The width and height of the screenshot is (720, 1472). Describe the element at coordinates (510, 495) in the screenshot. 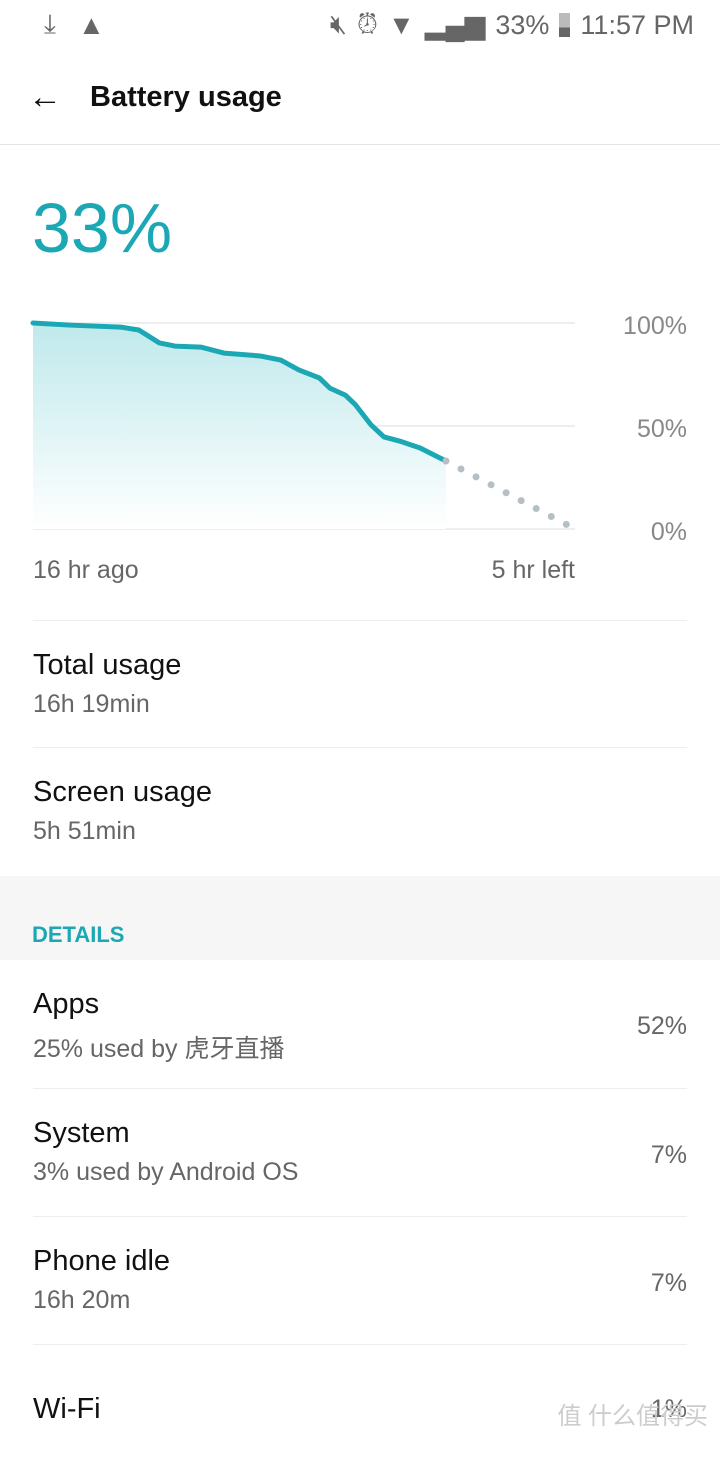

I see `chart-projection-line` at that location.